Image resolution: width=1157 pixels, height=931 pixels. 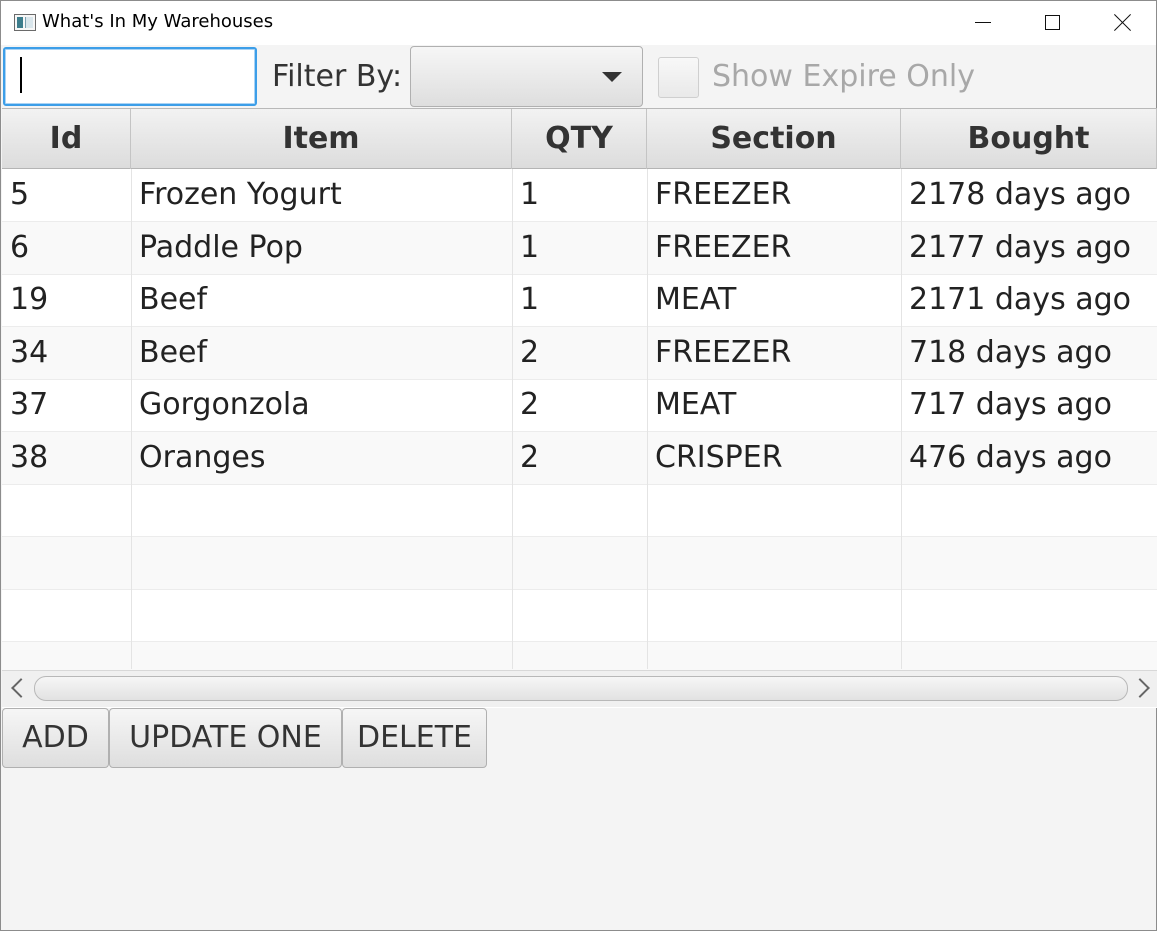 What do you see at coordinates (29, 457) in the screenshot?
I see `cell-id: 38` at bounding box center [29, 457].